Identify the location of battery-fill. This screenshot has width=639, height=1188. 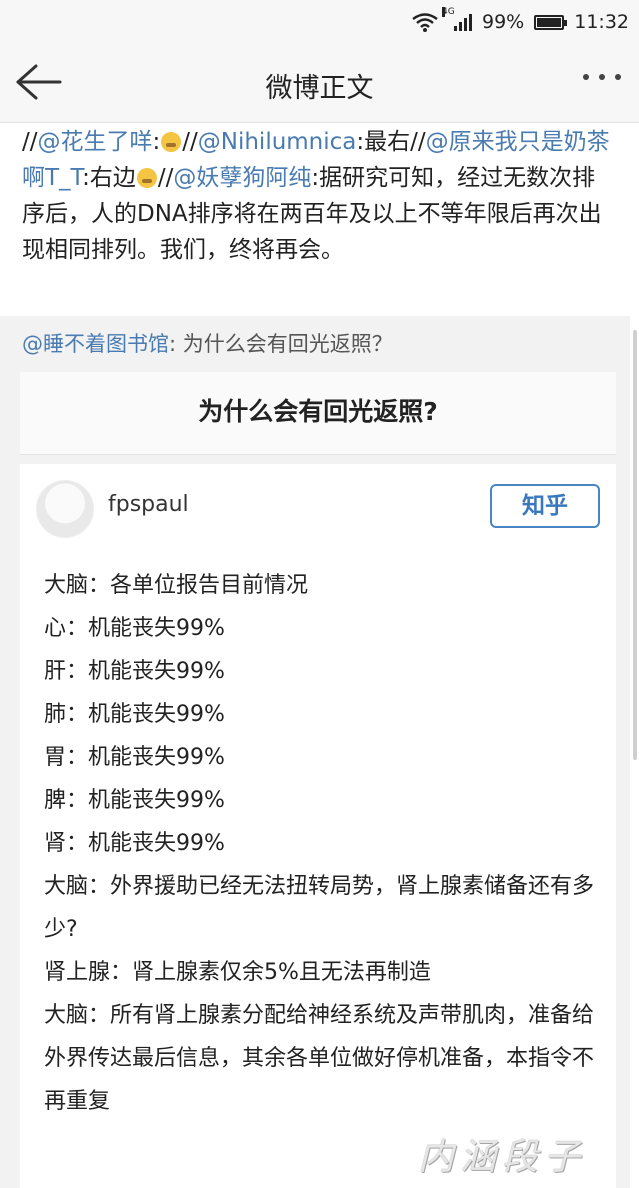
(549, 22).